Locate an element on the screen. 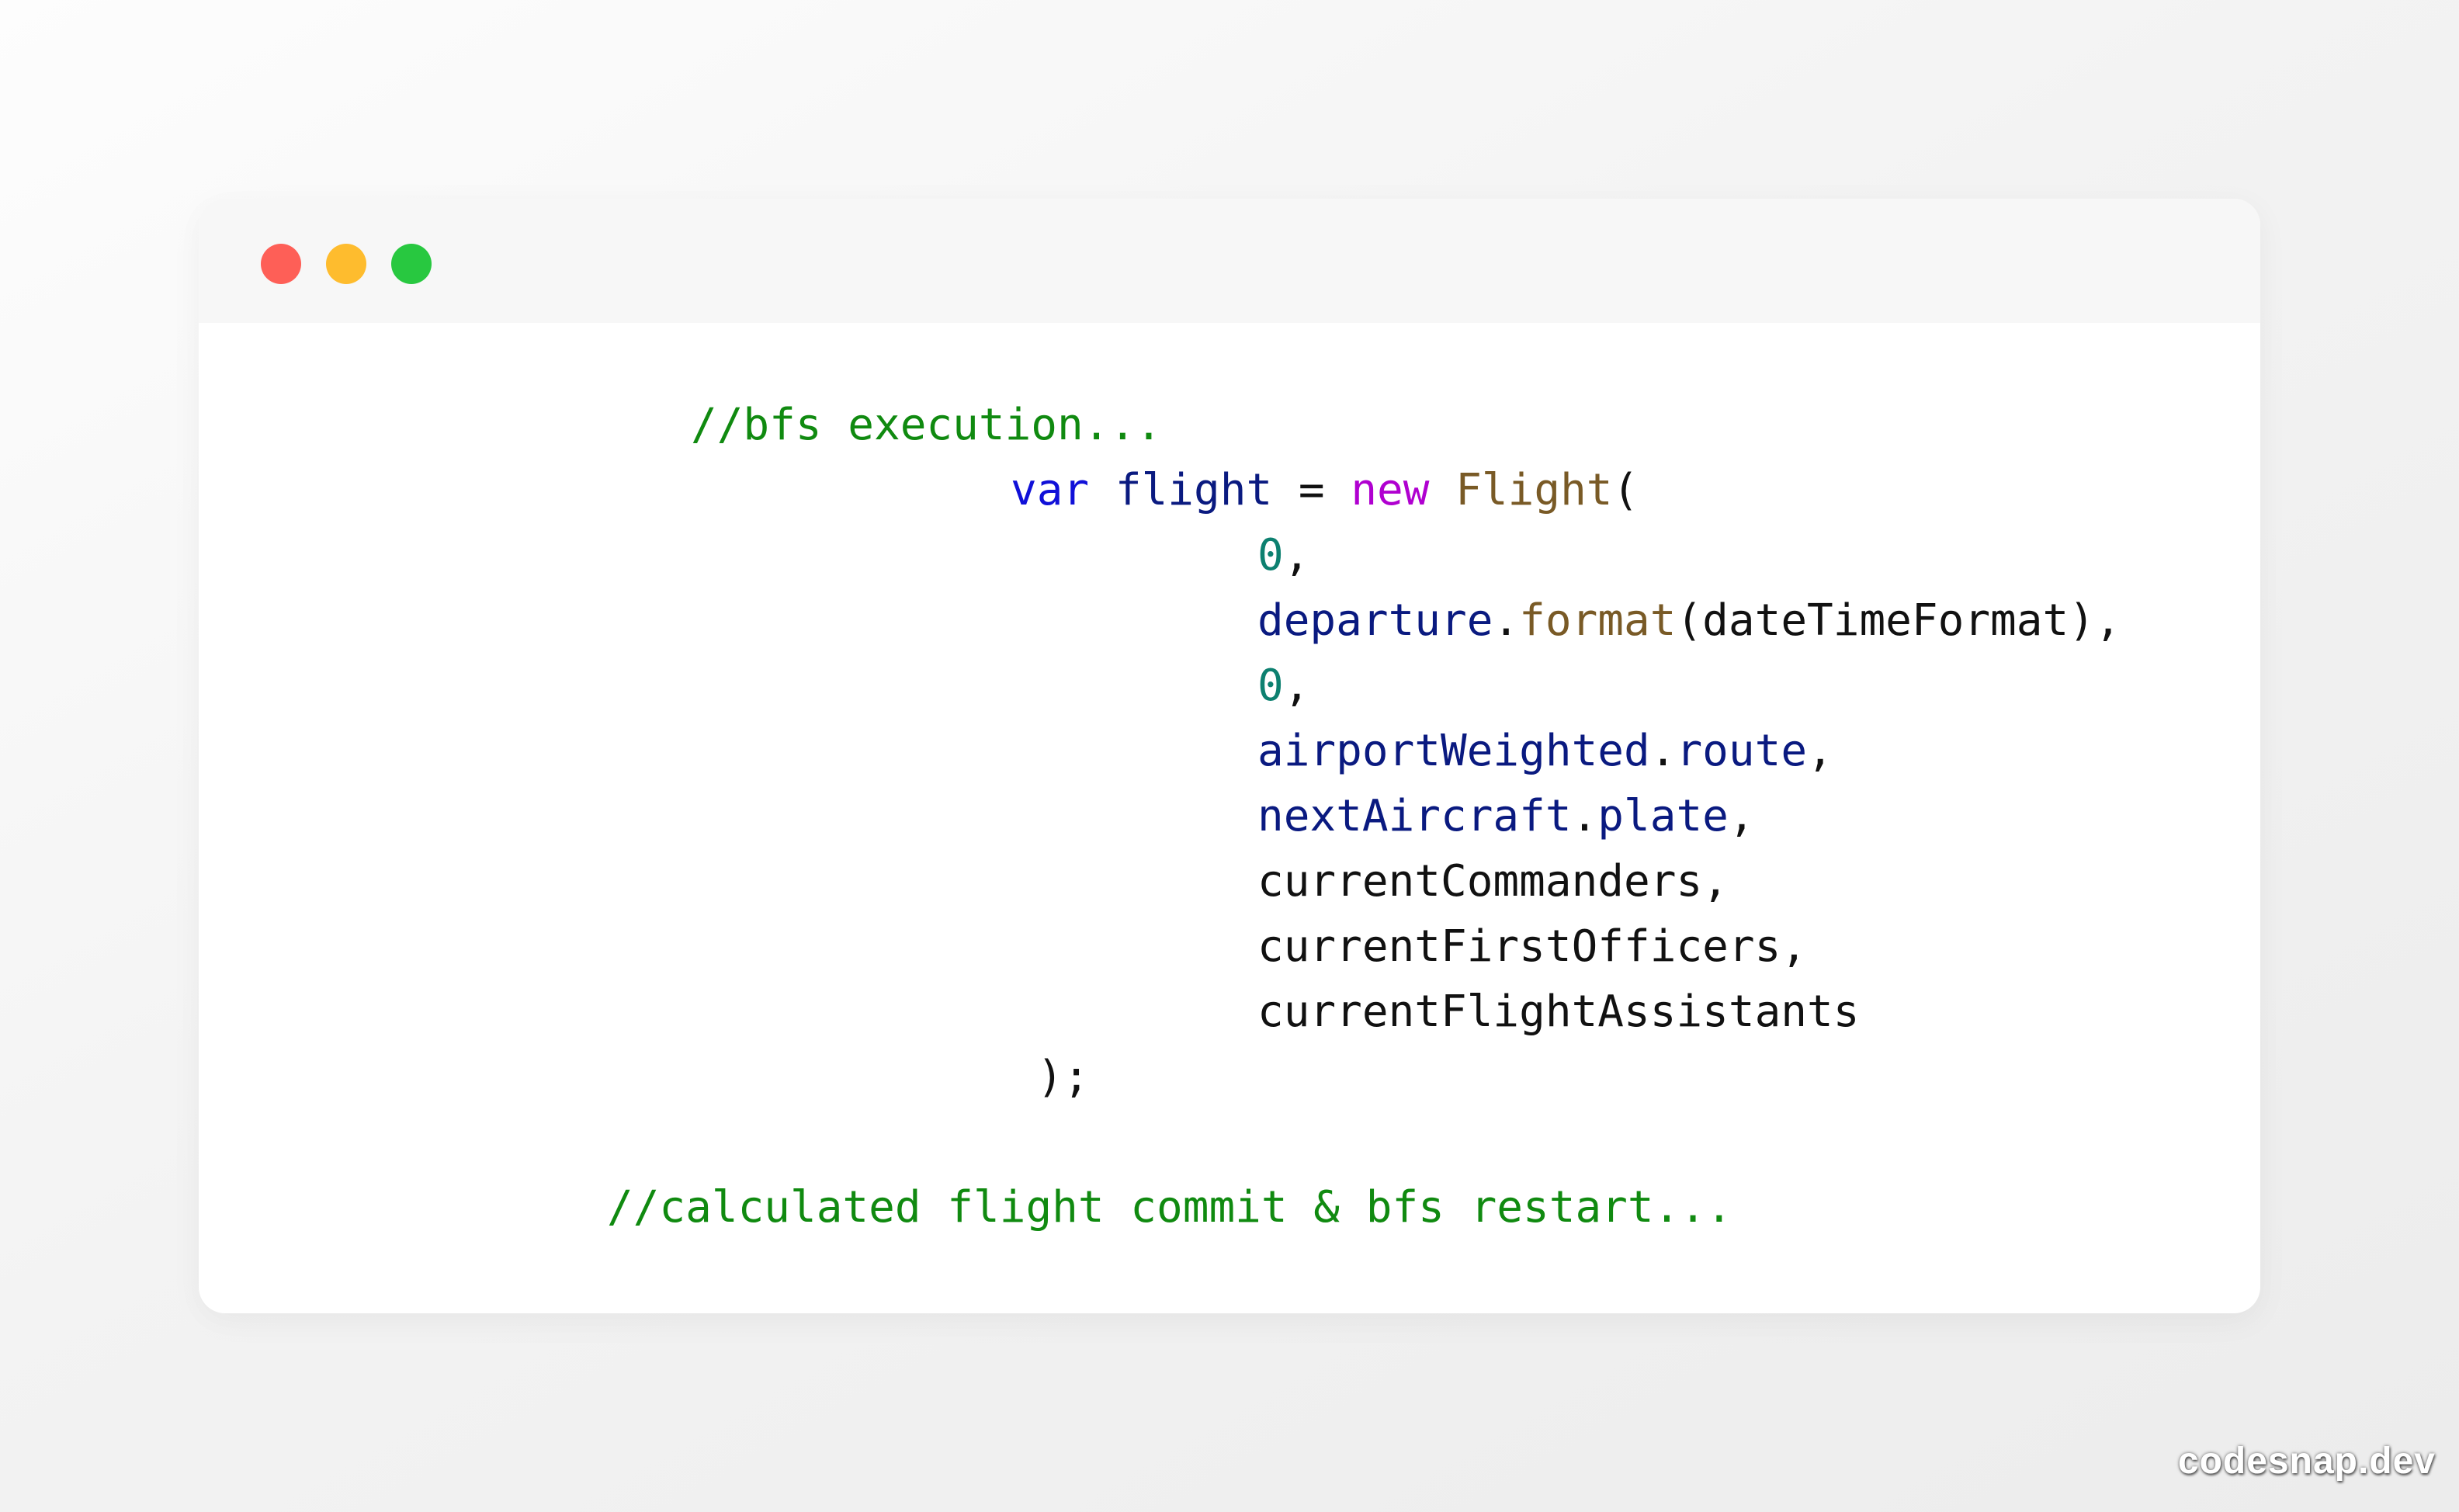  code-token: var is located at coordinates (1050, 490).